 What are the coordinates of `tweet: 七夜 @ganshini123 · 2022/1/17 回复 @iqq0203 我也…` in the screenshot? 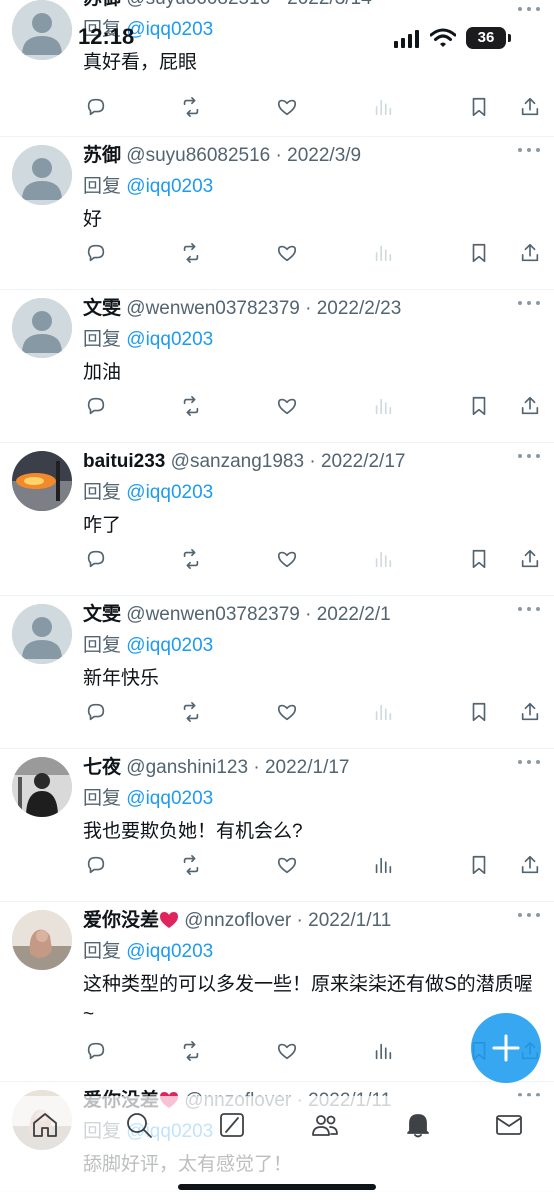 It's located at (277, 825).